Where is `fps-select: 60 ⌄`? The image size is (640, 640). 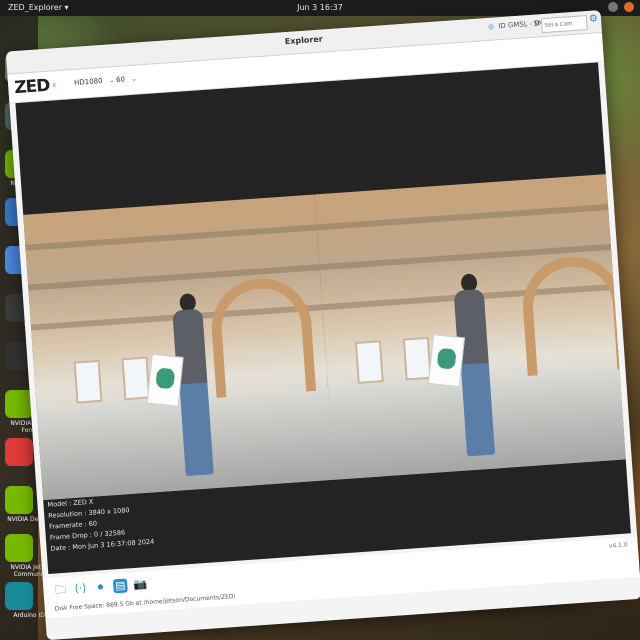 fps-select: 60 ⌄ is located at coordinates (127, 79).